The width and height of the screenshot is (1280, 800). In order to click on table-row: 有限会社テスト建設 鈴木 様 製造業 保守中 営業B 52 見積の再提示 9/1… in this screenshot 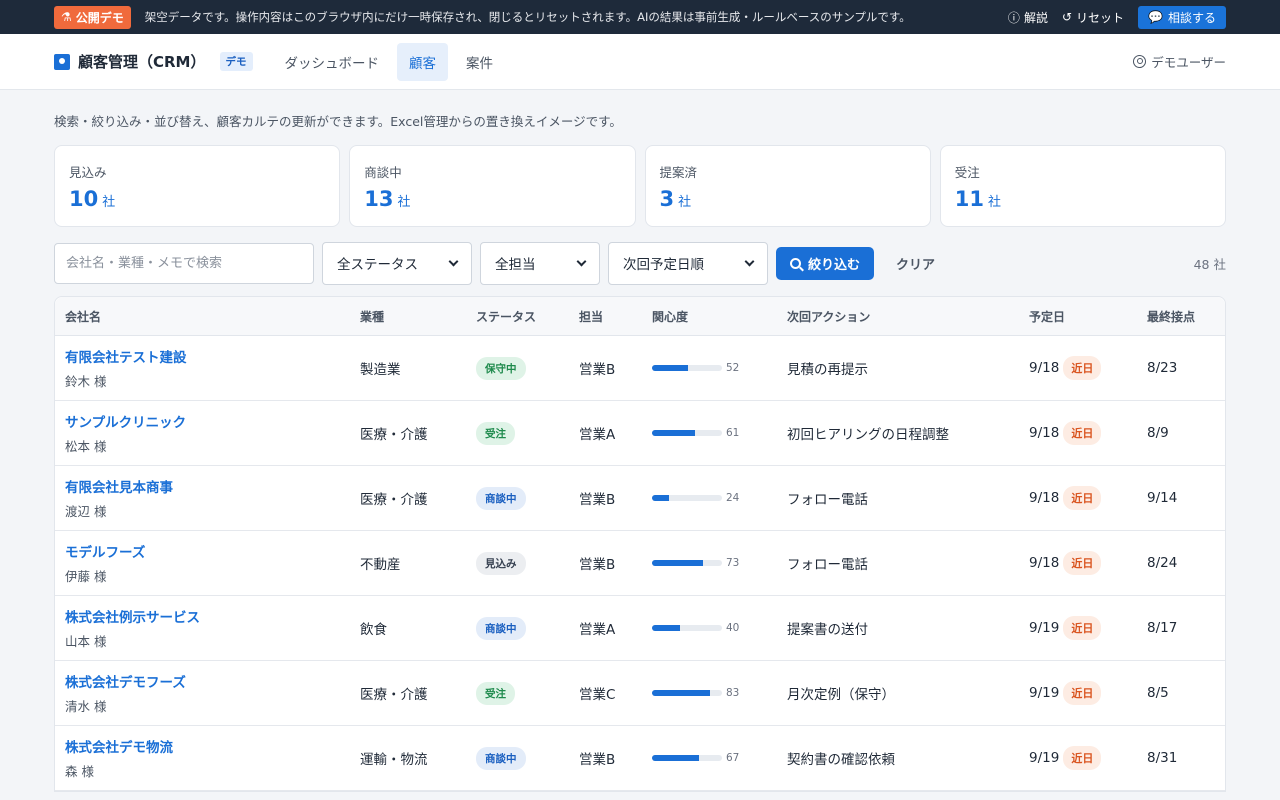, I will do `click(640, 368)`.